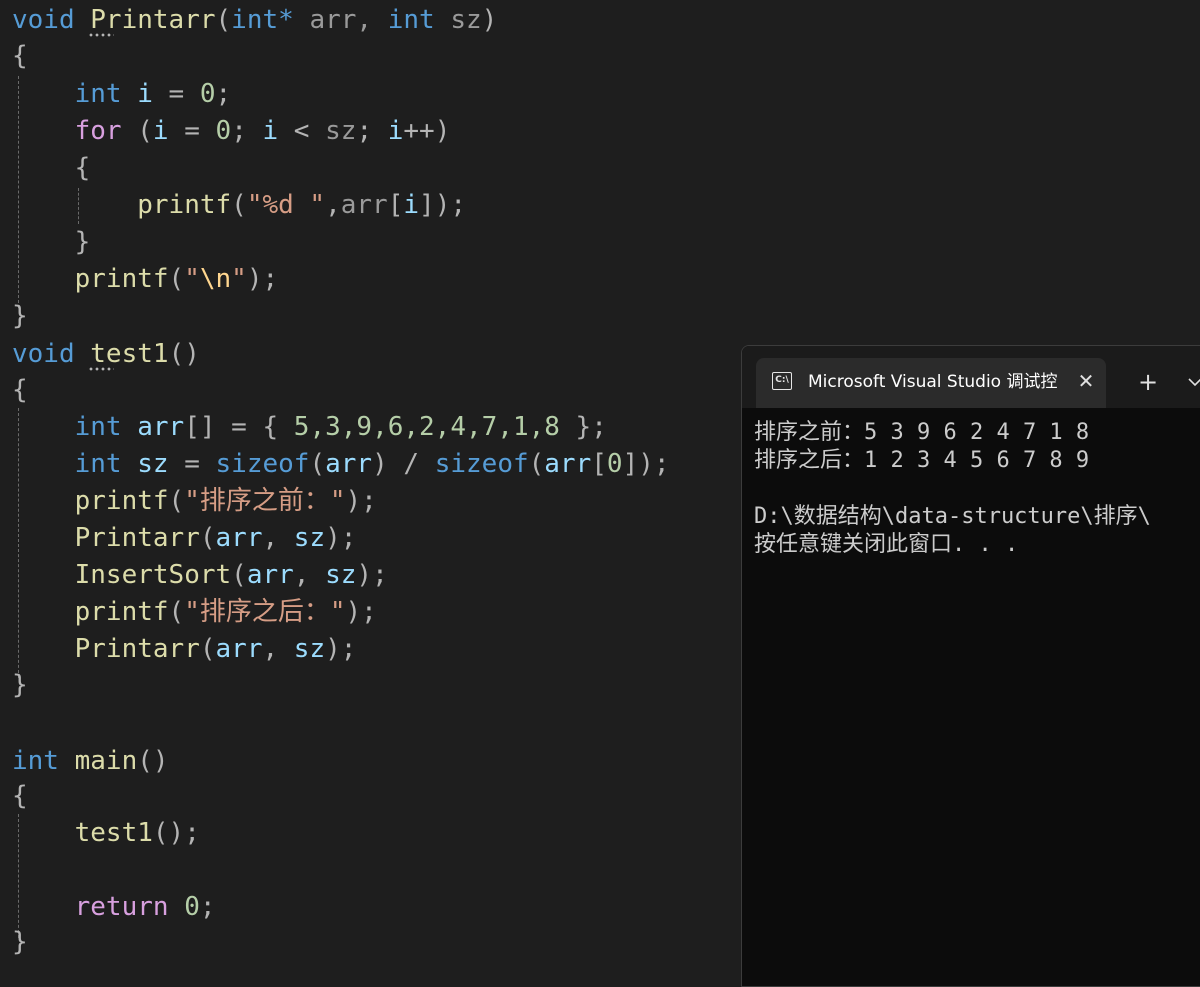  Describe the element at coordinates (886, 544) in the screenshot. I see `console-output-line: 按任意键关闭此窗口. . .` at that location.